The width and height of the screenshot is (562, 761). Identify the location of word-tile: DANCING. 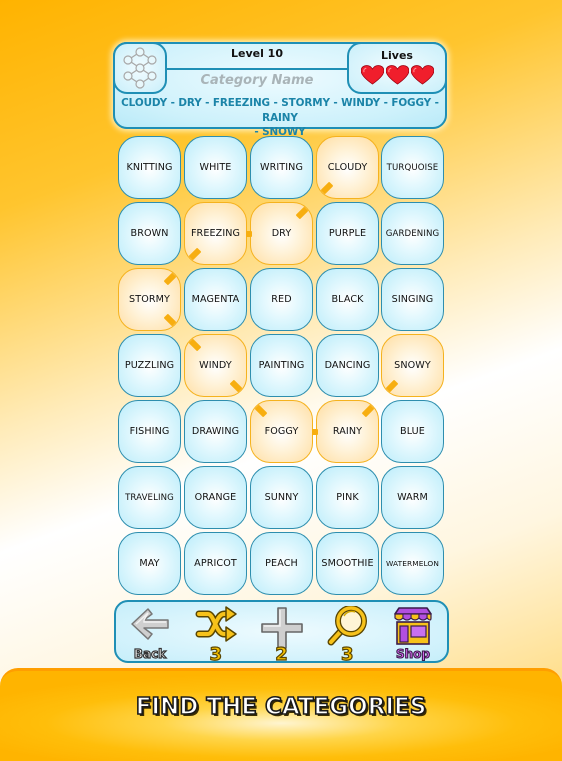
(347, 365).